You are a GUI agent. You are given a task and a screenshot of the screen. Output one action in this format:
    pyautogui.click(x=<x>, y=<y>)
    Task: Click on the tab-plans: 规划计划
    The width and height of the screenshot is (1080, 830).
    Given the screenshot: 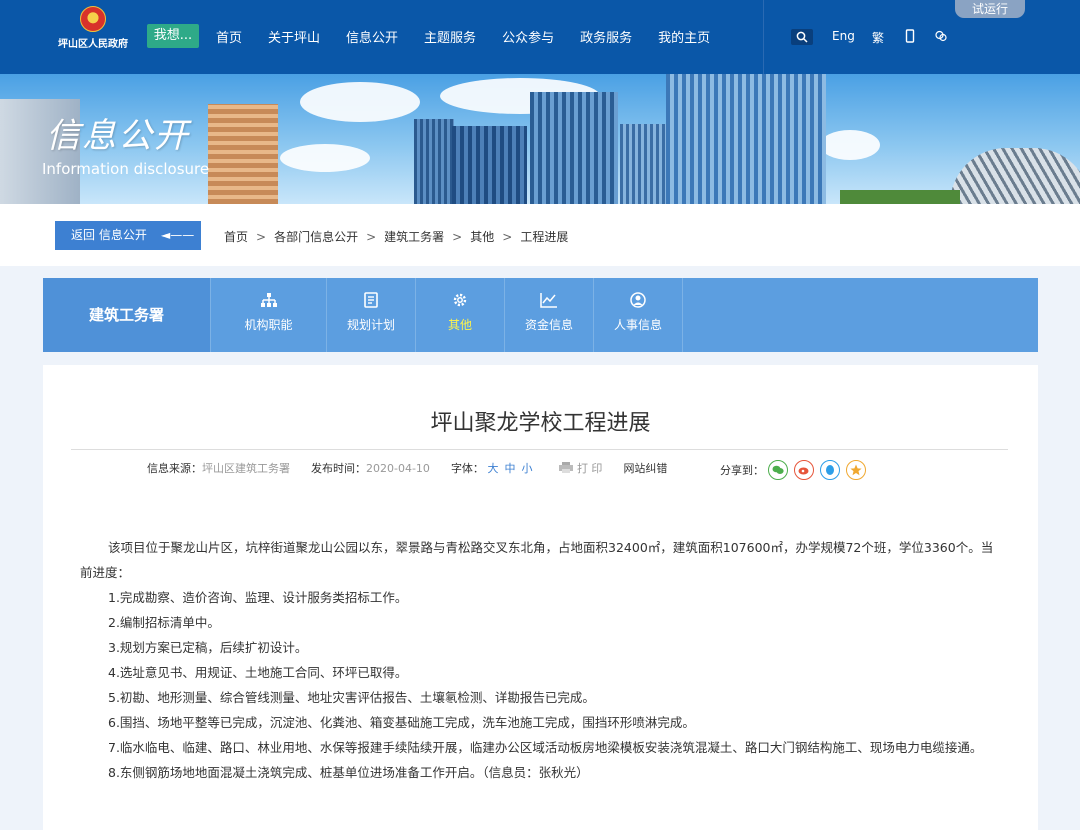 What is the action you would take?
    pyautogui.click(x=371, y=315)
    